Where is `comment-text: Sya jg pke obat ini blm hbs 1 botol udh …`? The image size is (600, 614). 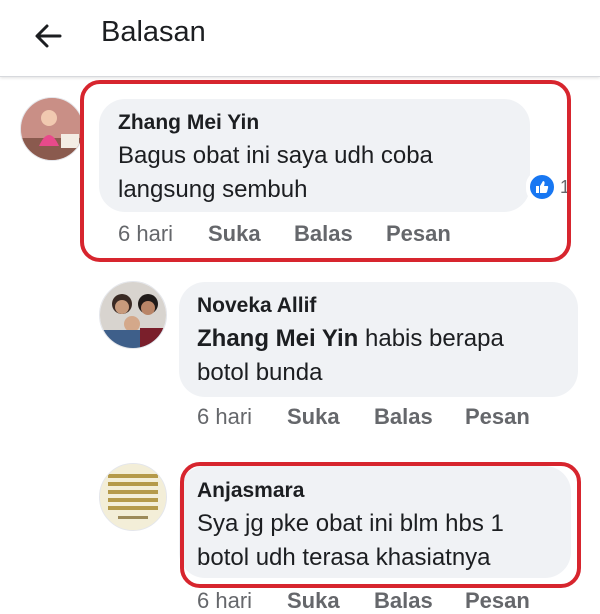
comment-text: Sya jg pke obat ini blm hbs 1 botol udh … is located at coordinates (350, 540).